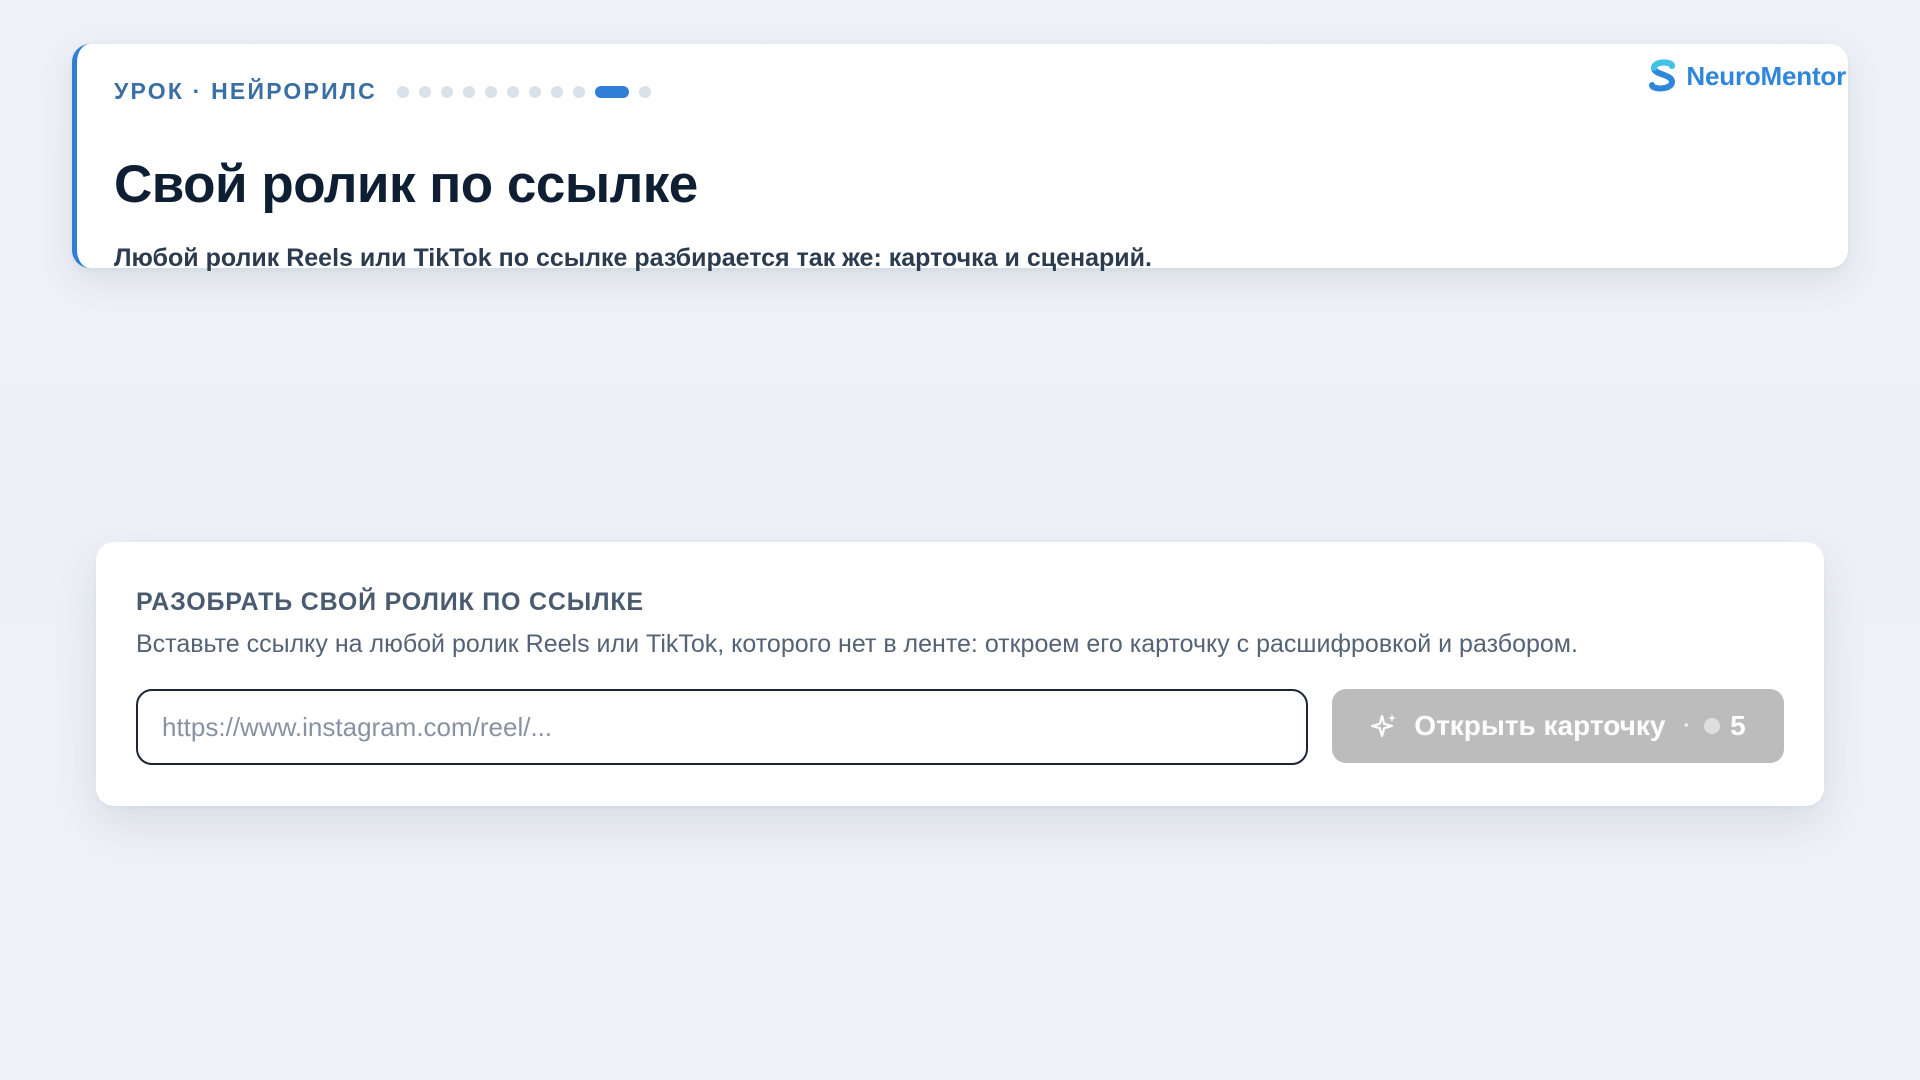 The width and height of the screenshot is (1920, 1080). I want to click on sparkle-icon, so click(1384, 726).